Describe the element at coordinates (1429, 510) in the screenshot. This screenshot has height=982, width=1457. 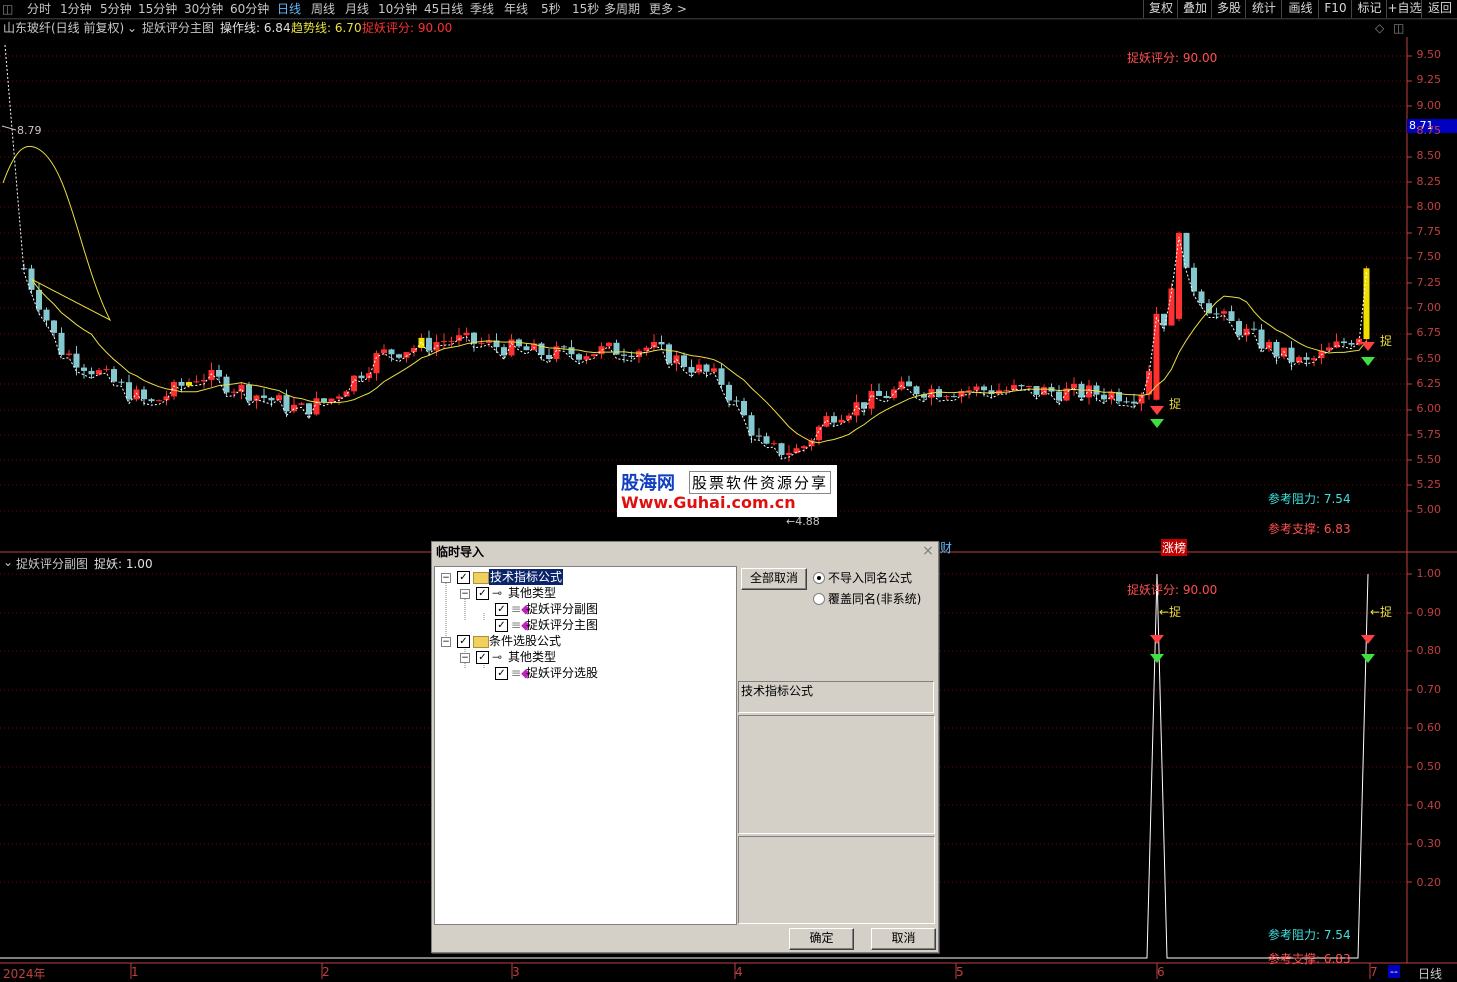
I see `price-tick: 5.00` at that location.